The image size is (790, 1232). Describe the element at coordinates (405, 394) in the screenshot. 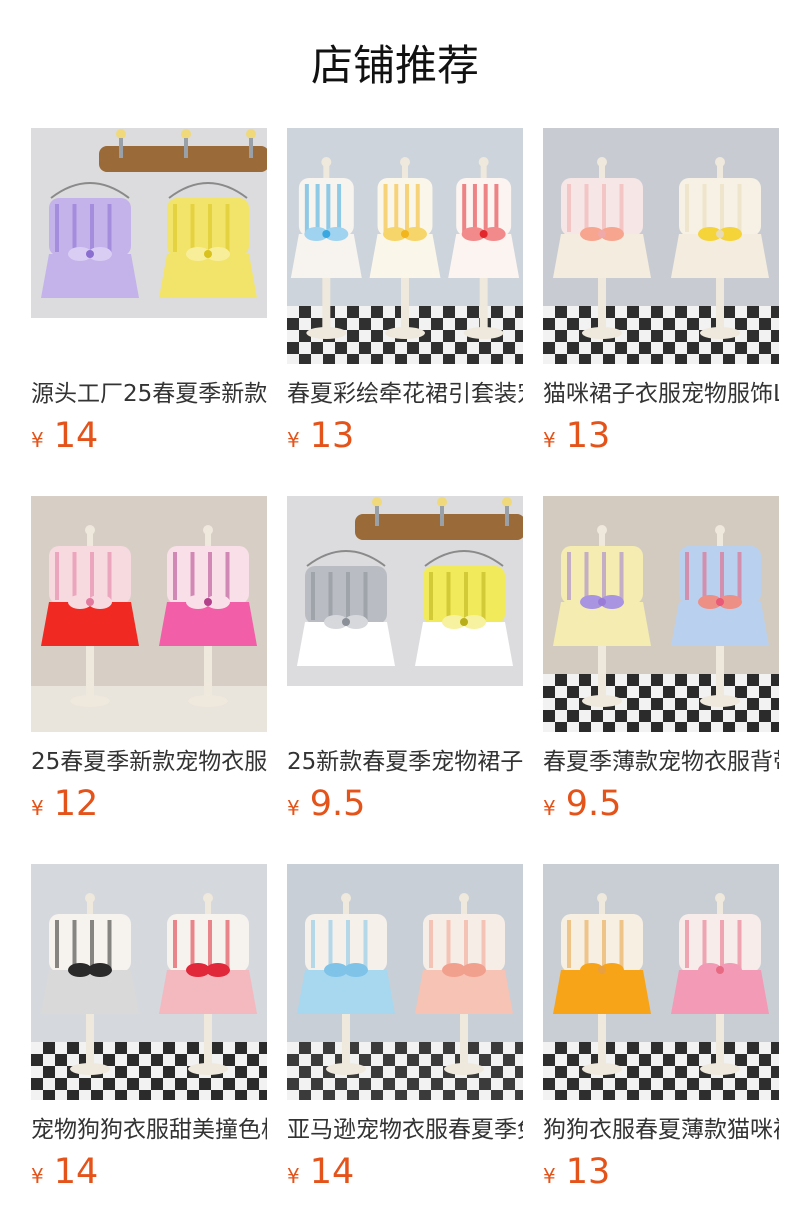

I see `product-title: 春夏彩绘牵花裙引套装宠物衣服` at that location.